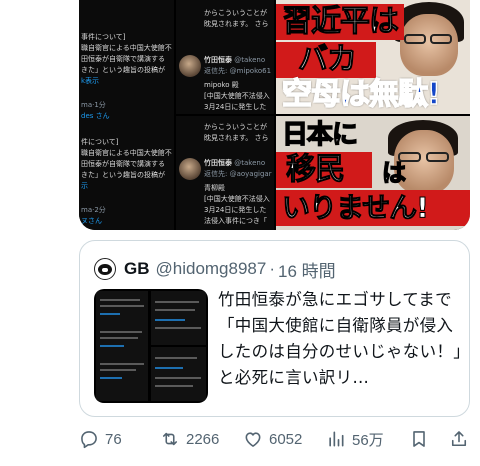 This screenshot has width=480, height=466. What do you see at coordinates (373, 173) in the screenshot?
I see `media-image-5: 日本に 移民 は いりません!` at bounding box center [373, 173].